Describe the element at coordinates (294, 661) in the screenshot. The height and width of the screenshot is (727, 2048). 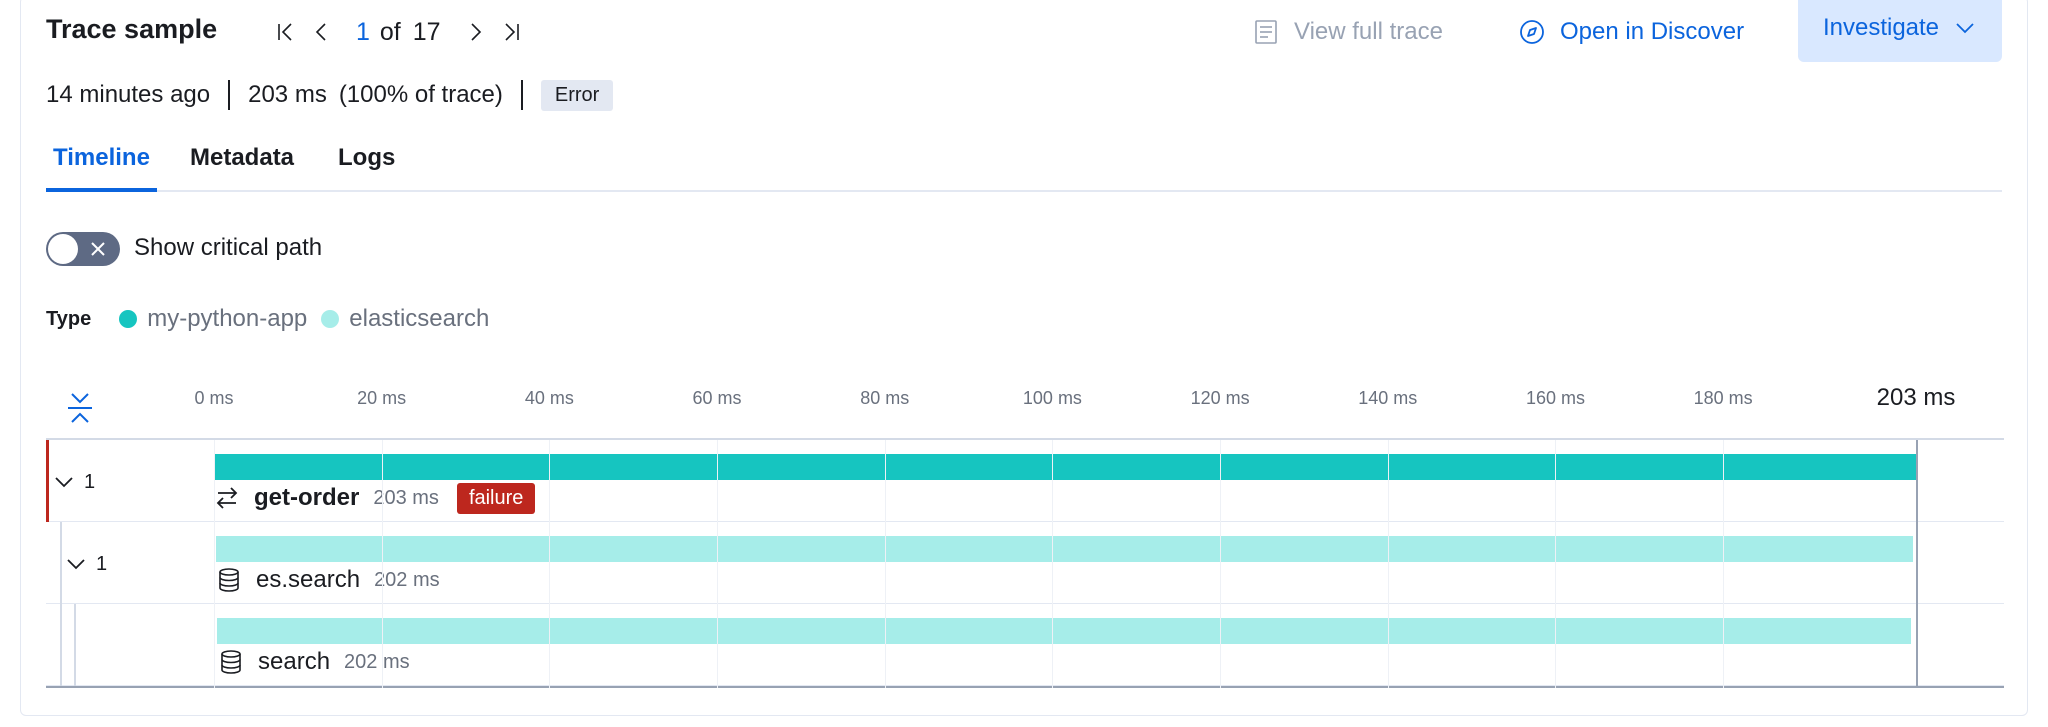
I see `span-name: search` at that location.